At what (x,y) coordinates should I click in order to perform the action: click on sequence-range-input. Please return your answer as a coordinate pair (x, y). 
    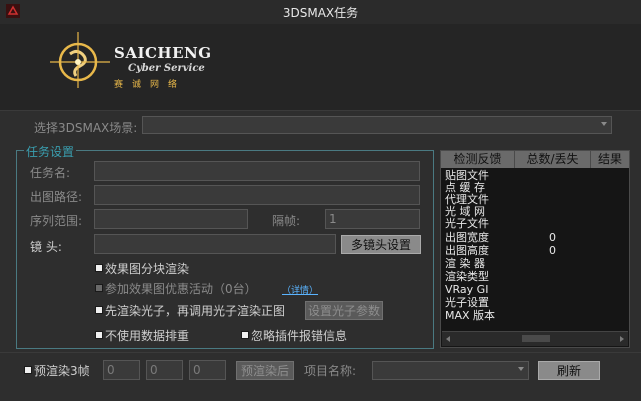
    Looking at the image, I should click on (171, 219).